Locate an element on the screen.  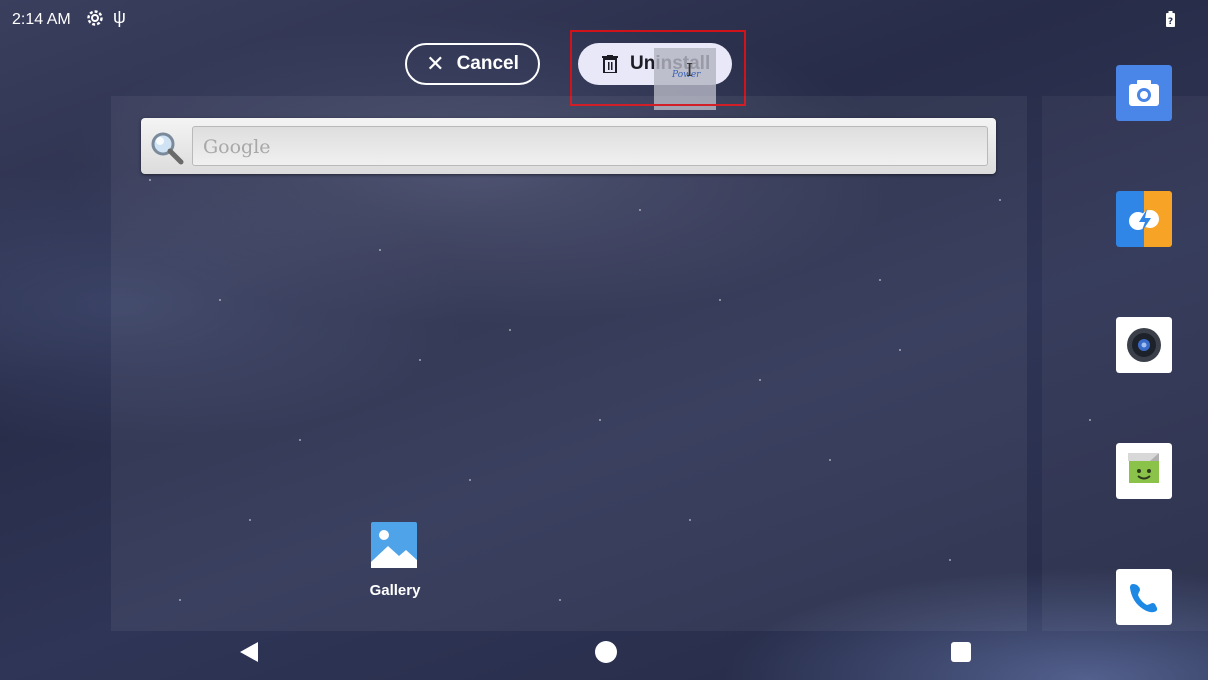
search-icon is located at coordinates (167, 148).